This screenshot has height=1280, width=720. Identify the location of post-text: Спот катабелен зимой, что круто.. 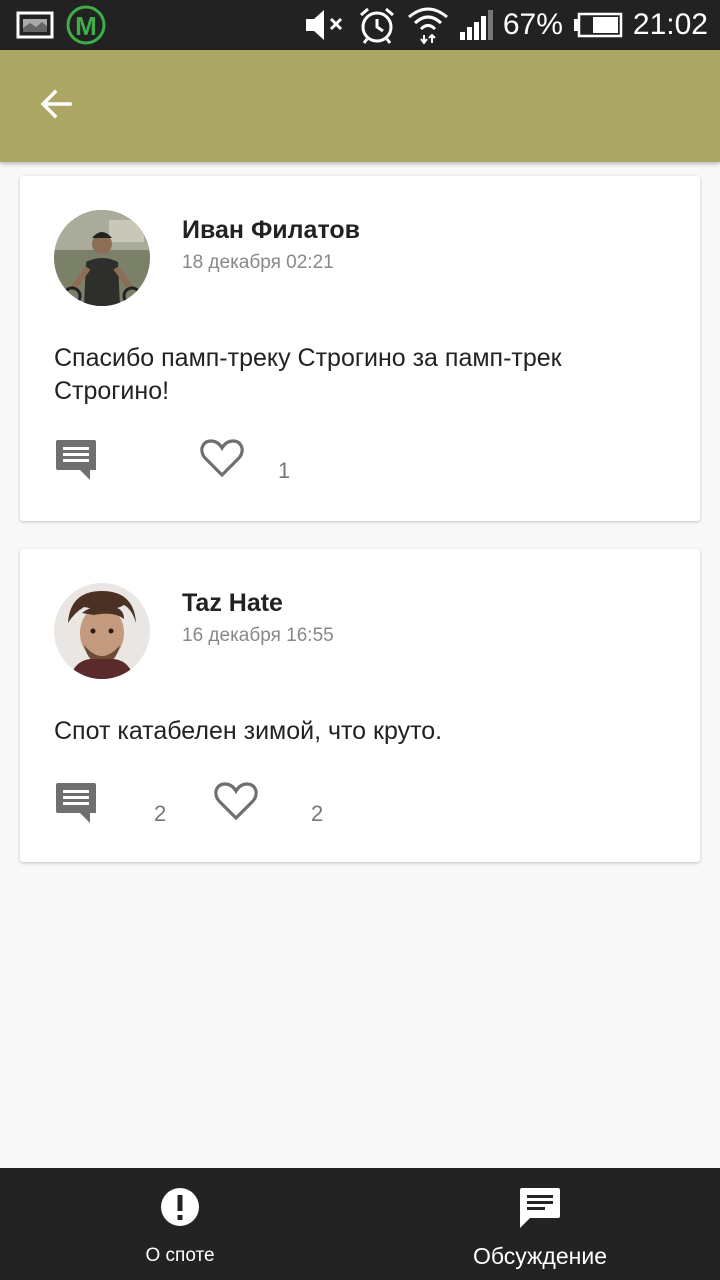
(248, 731).